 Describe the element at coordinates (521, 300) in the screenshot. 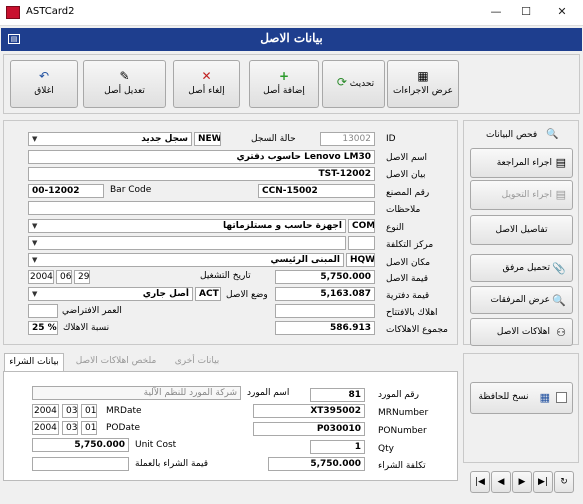

I see `view-attachments-button: عرض المرفقات 🔍` at that location.